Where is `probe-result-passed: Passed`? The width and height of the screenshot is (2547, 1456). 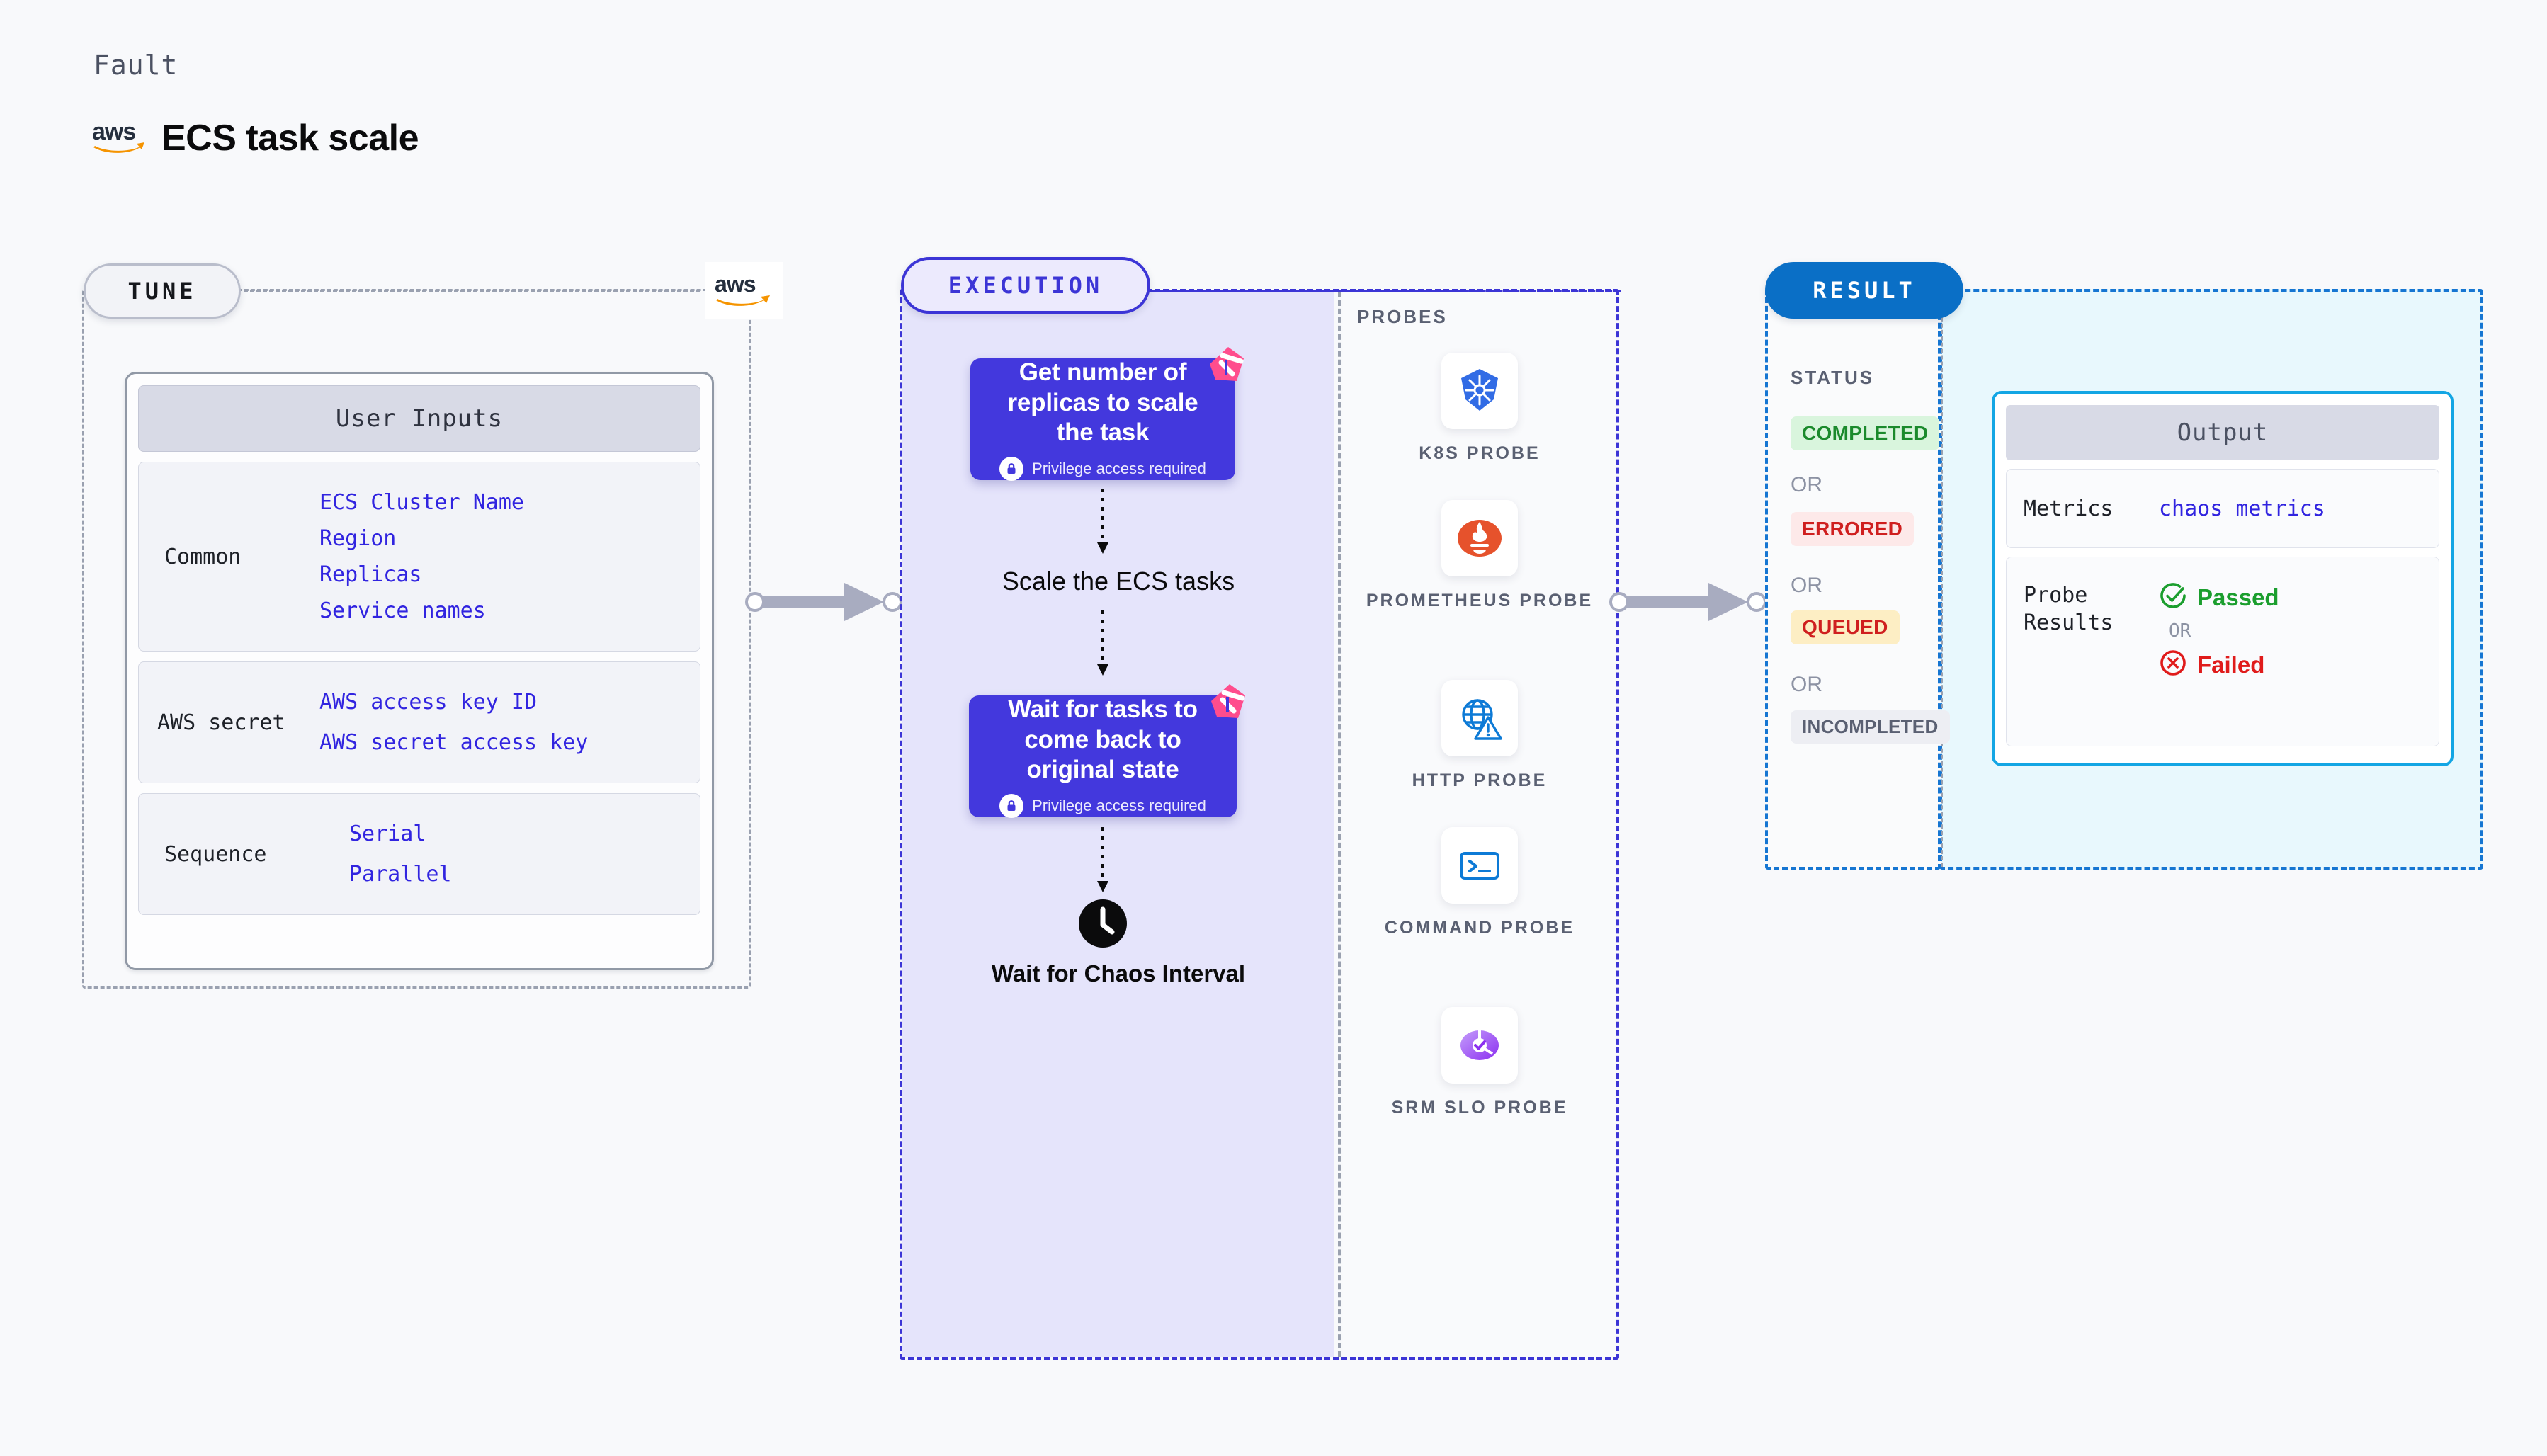
probe-result-passed: Passed is located at coordinates (2219, 597).